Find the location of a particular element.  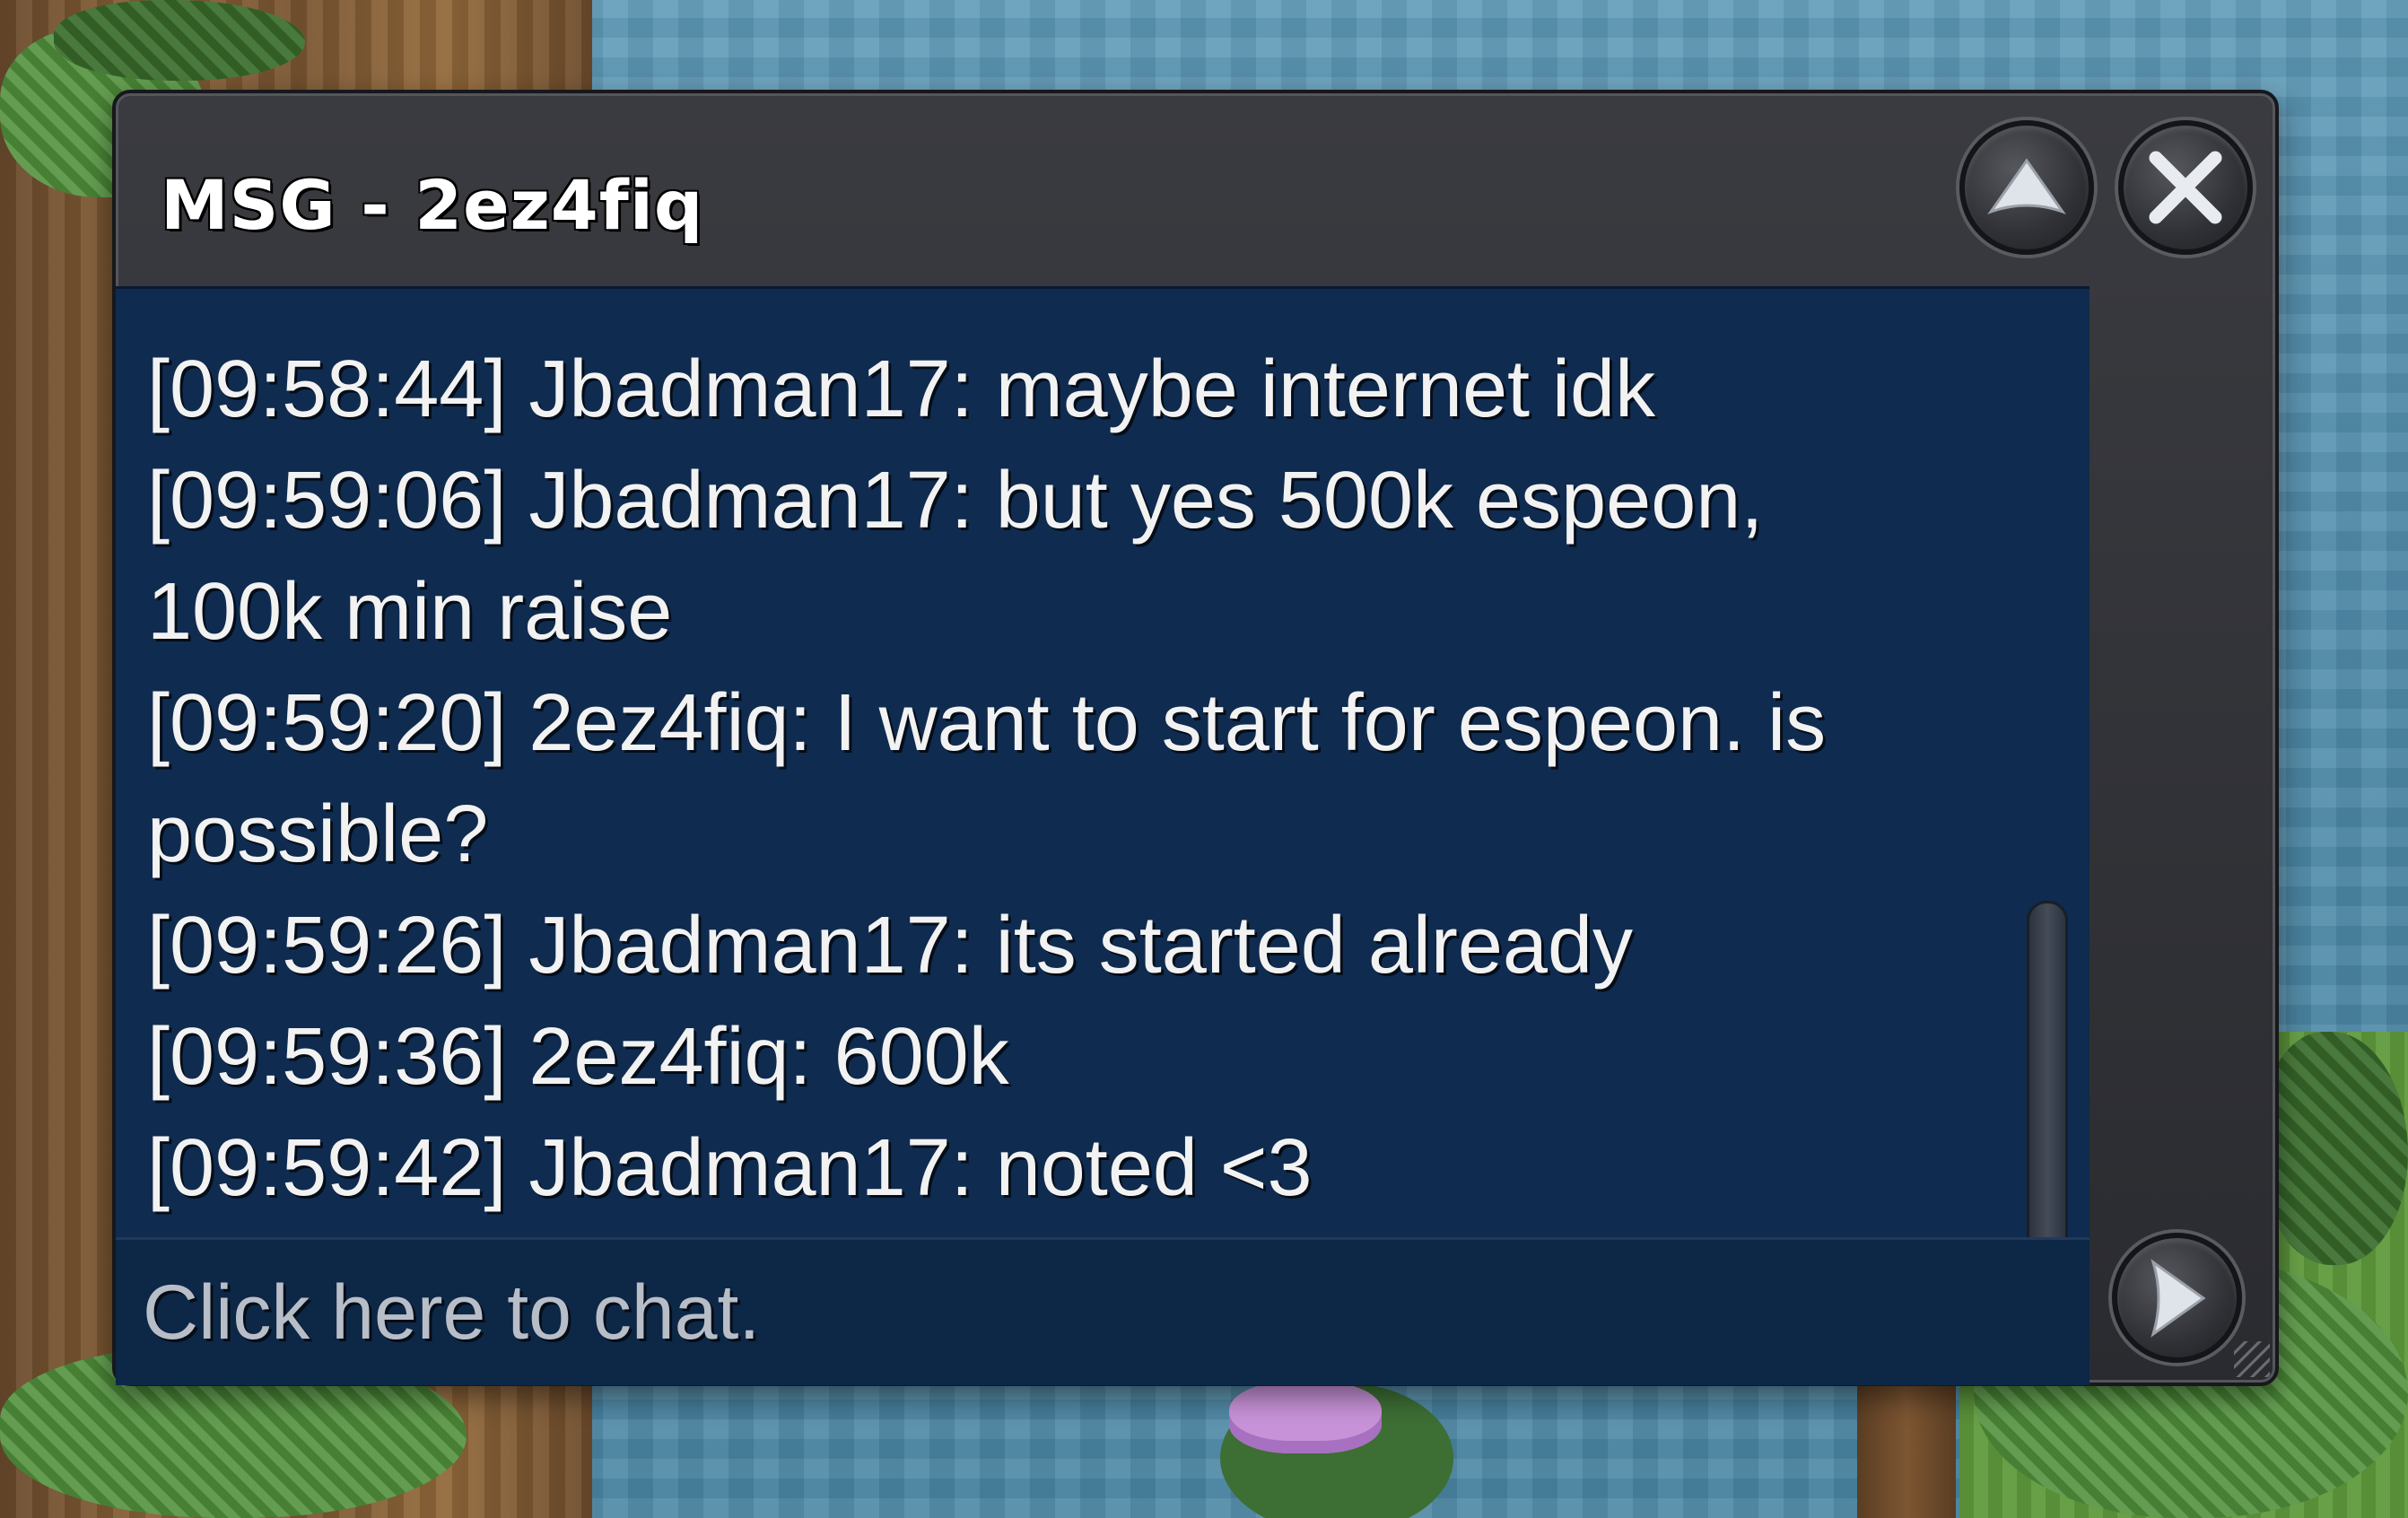

triangle-right-icon is located at coordinates (2178, 1298).